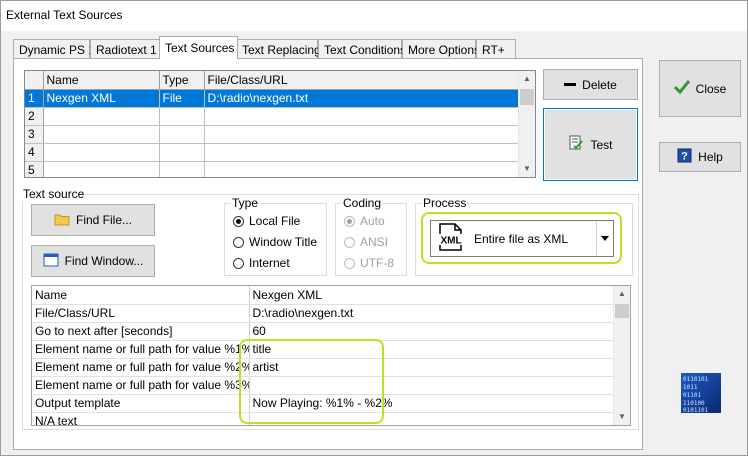  I want to click on property-name: N/A text, so click(141, 418).